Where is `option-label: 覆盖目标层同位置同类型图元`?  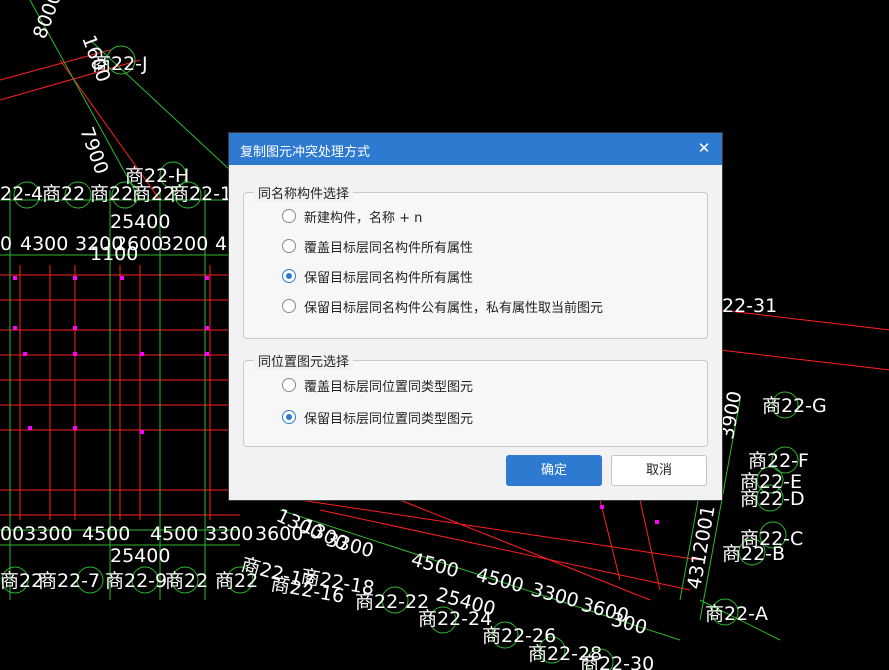 option-label: 覆盖目标层同位置同类型图元 is located at coordinates (389, 387).